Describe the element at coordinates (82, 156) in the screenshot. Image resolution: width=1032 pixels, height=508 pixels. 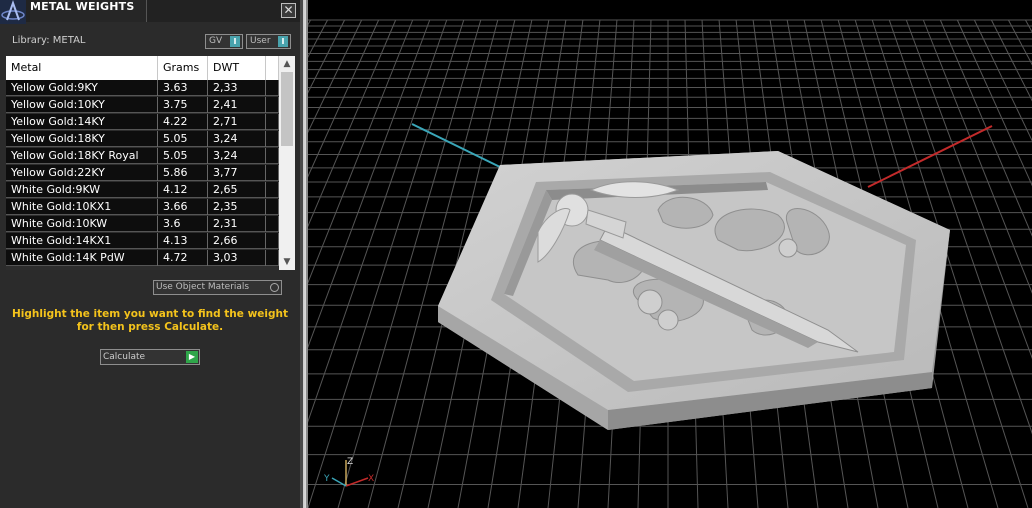
I see `cell-metal: Yellow Gold:18KY Royal` at that location.